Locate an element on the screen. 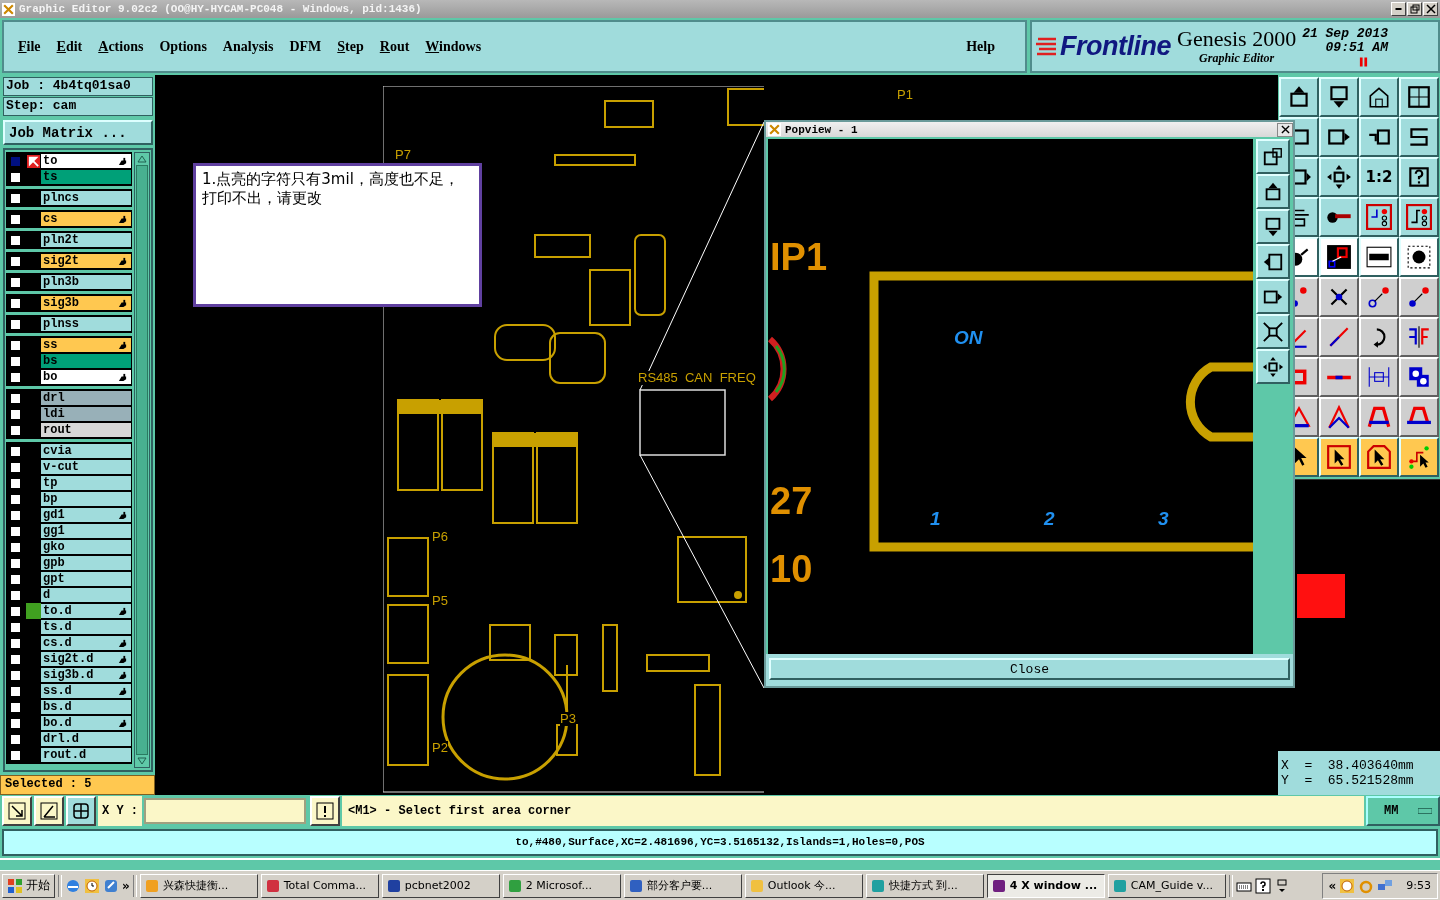 This screenshot has width=1440, height=900. alert-button is located at coordinates (325, 811).